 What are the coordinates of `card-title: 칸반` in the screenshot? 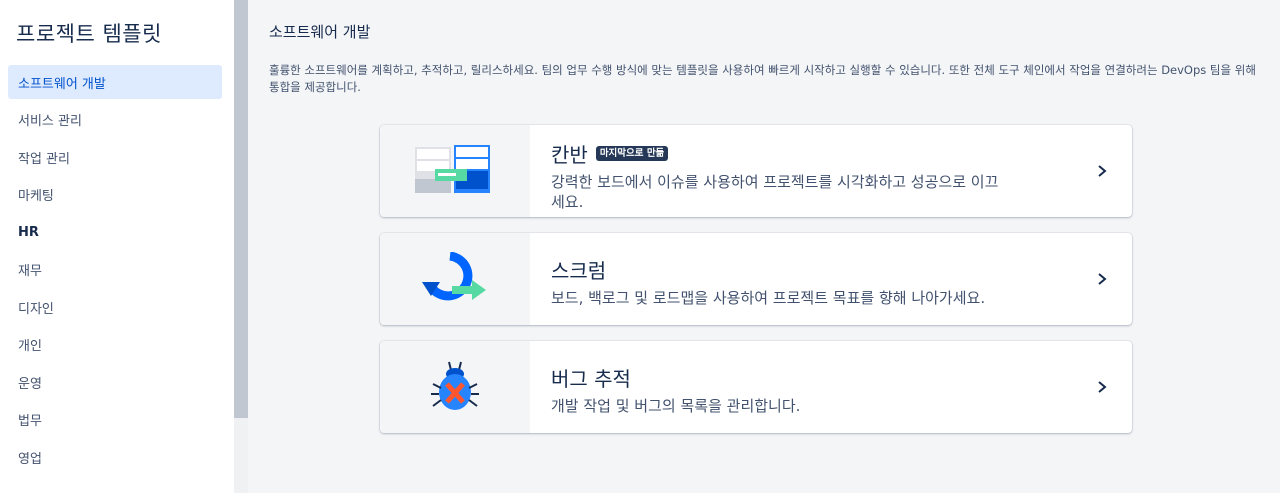 It's located at (569, 155).